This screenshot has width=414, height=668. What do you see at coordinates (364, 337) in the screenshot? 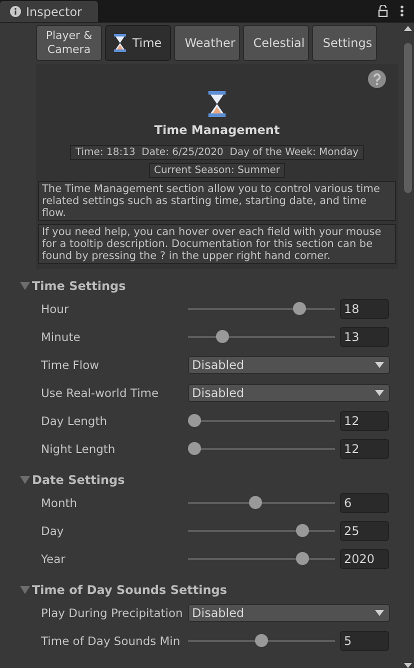
I see `number-field: 13` at bounding box center [364, 337].